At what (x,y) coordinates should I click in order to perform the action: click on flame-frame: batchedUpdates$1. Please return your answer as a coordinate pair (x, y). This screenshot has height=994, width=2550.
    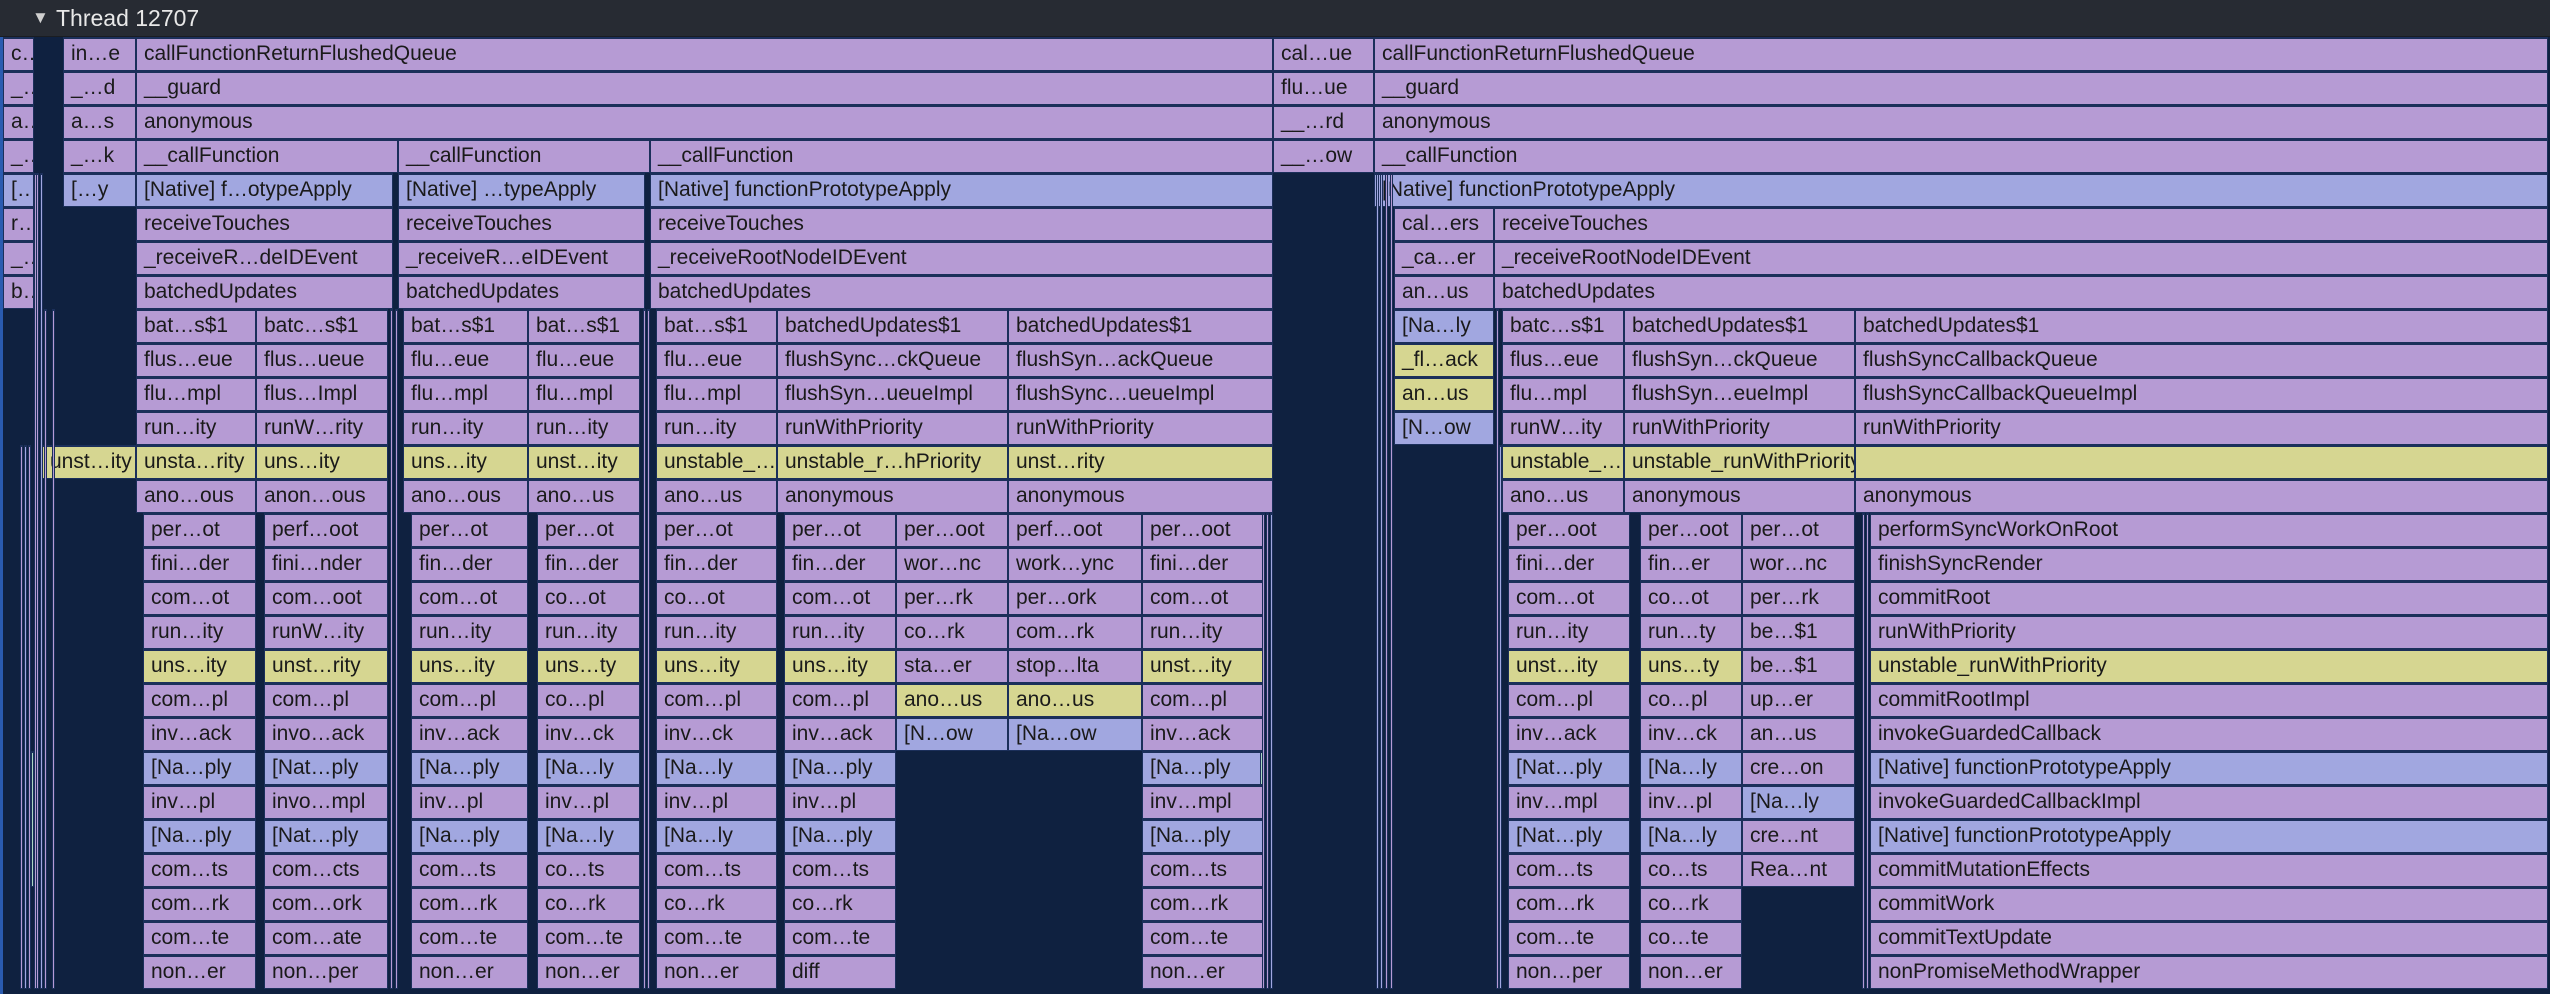
    Looking at the image, I should click on (2201, 326).